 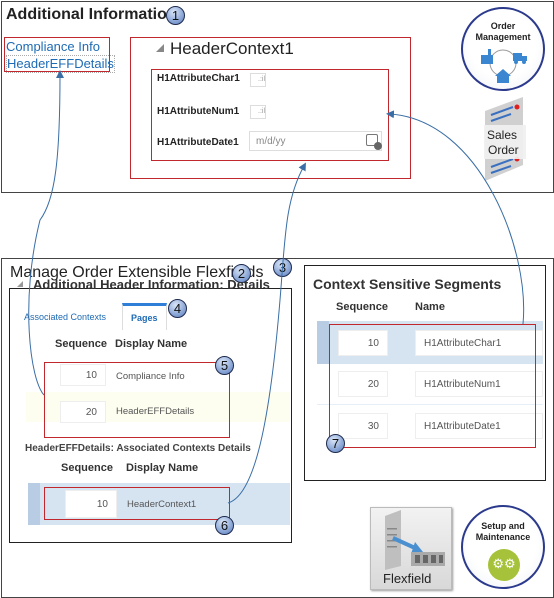 I want to click on callout-badge-7: 7, so click(x=335, y=443).